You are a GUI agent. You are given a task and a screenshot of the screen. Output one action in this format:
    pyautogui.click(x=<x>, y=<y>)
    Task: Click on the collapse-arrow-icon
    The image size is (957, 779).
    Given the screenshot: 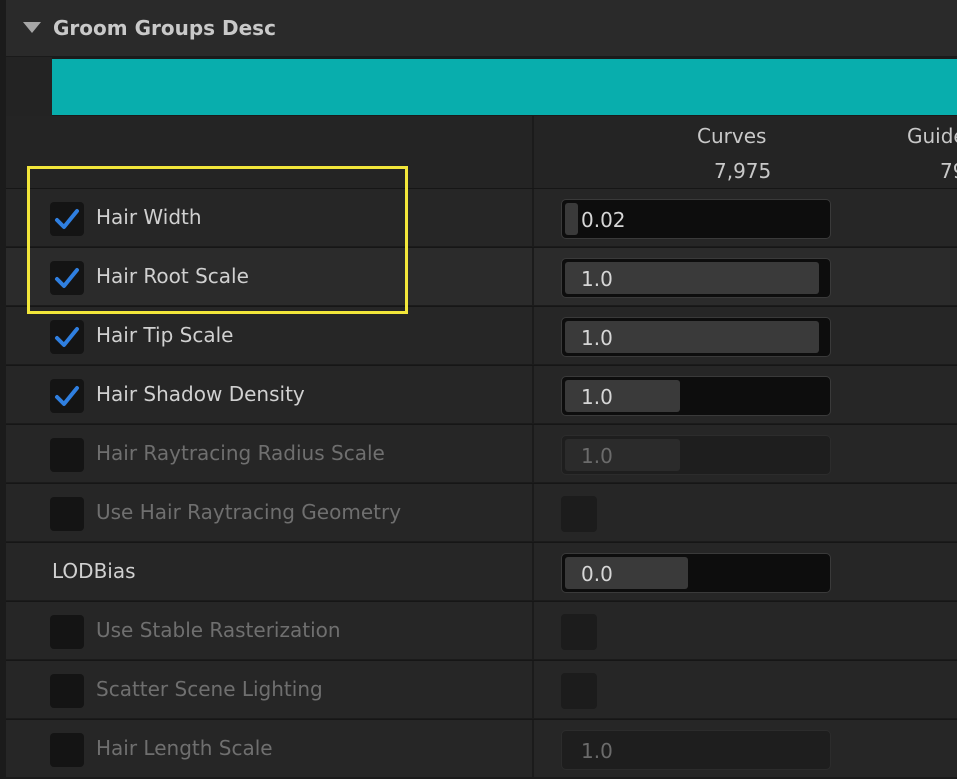 What is the action you would take?
    pyautogui.click(x=32, y=27)
    